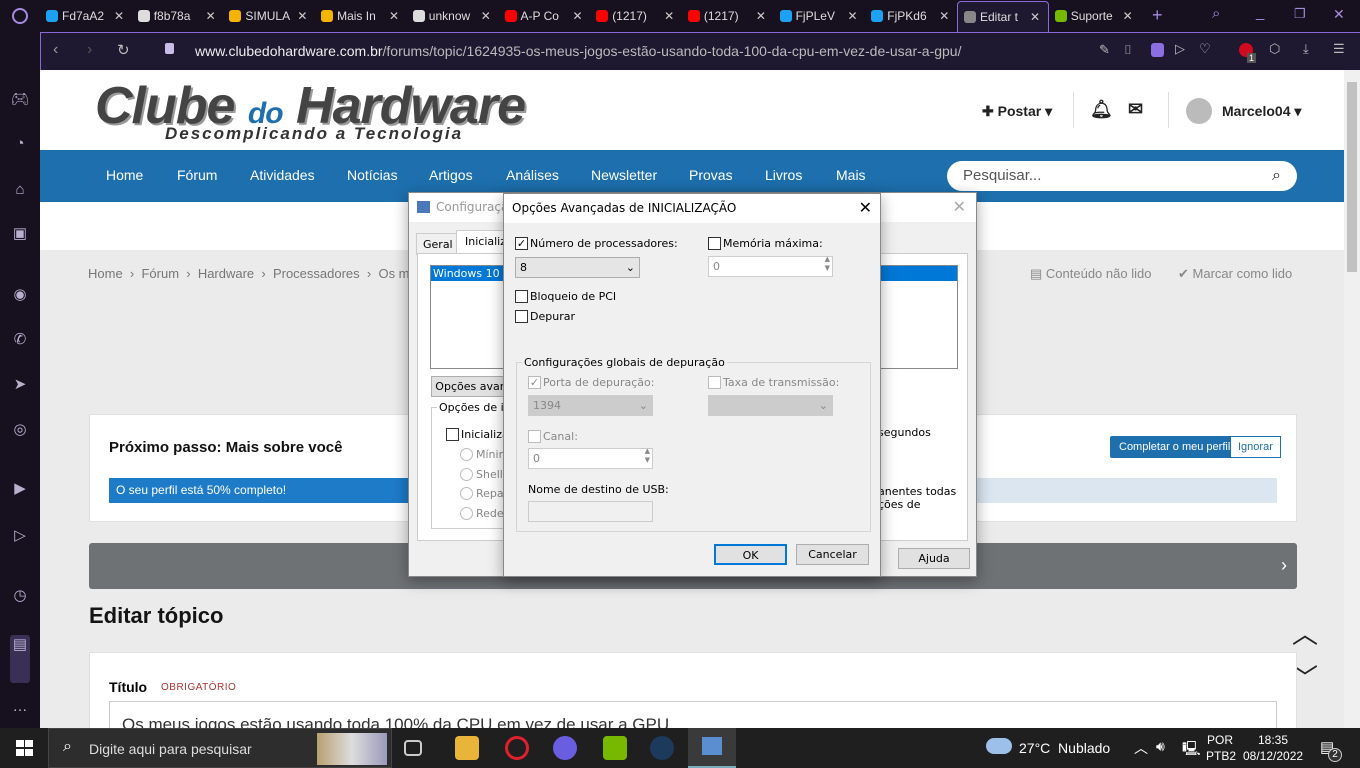 The height and width of the screenshot is (768, 1360). Describe the element at coordinates (1339, 49) in the screenshot. I see `easy-setup-icon: ☰` at that location.